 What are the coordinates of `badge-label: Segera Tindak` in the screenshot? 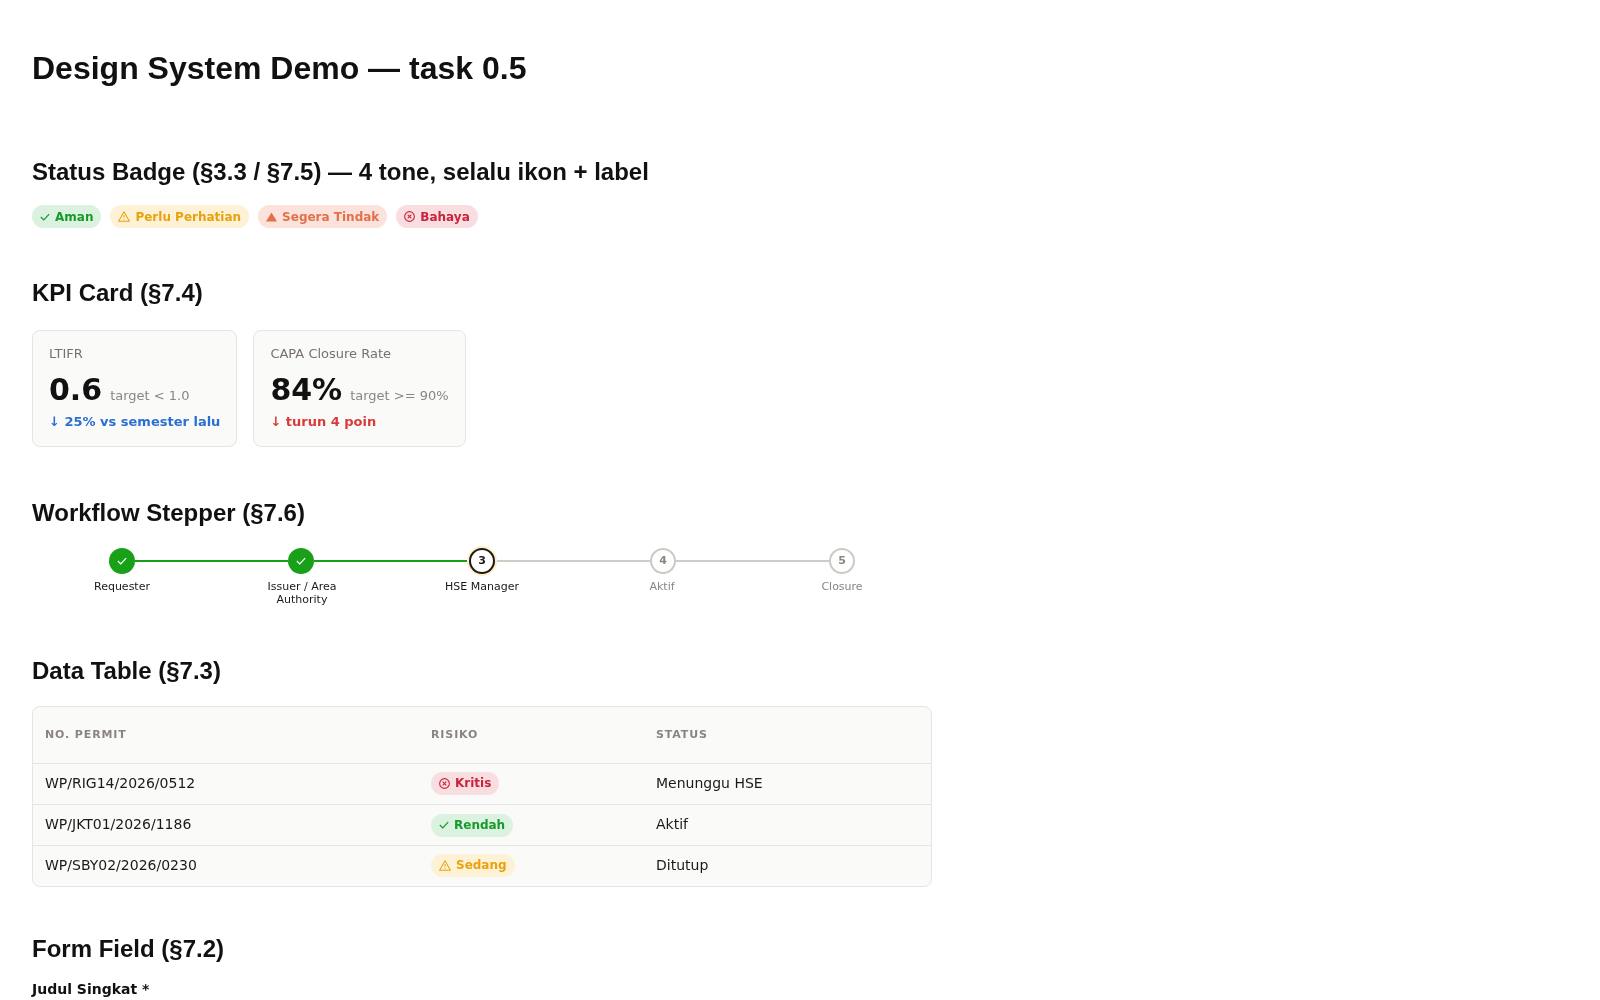 It's located at (331, 217).